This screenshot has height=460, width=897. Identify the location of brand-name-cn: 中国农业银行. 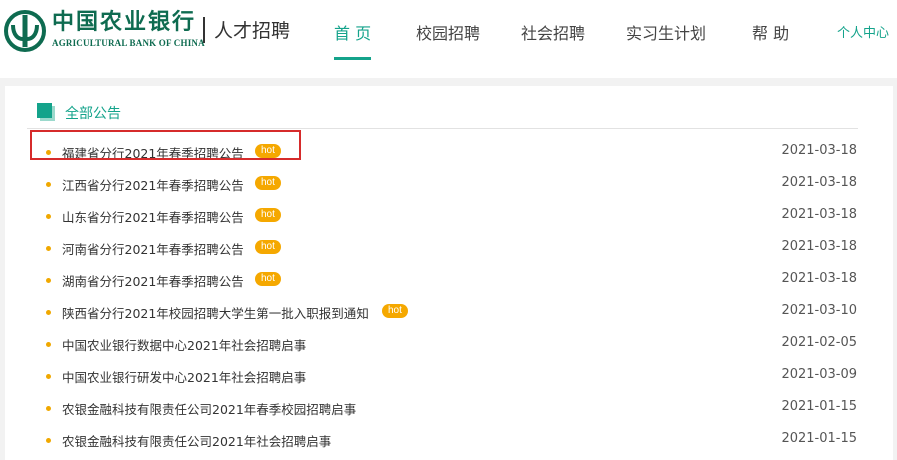
(124, 22).